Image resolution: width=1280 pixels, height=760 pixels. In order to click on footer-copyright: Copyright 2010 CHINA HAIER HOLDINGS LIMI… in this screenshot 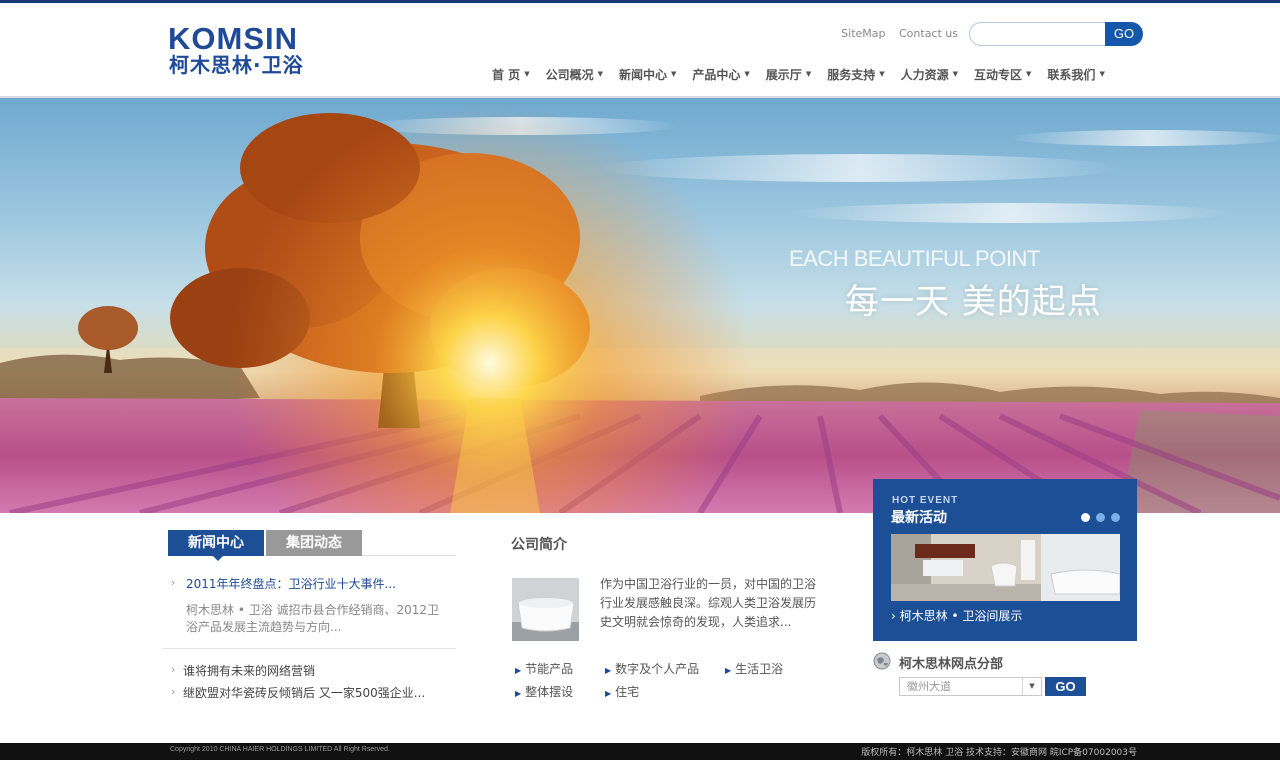, I will do `click(280, 749)`.